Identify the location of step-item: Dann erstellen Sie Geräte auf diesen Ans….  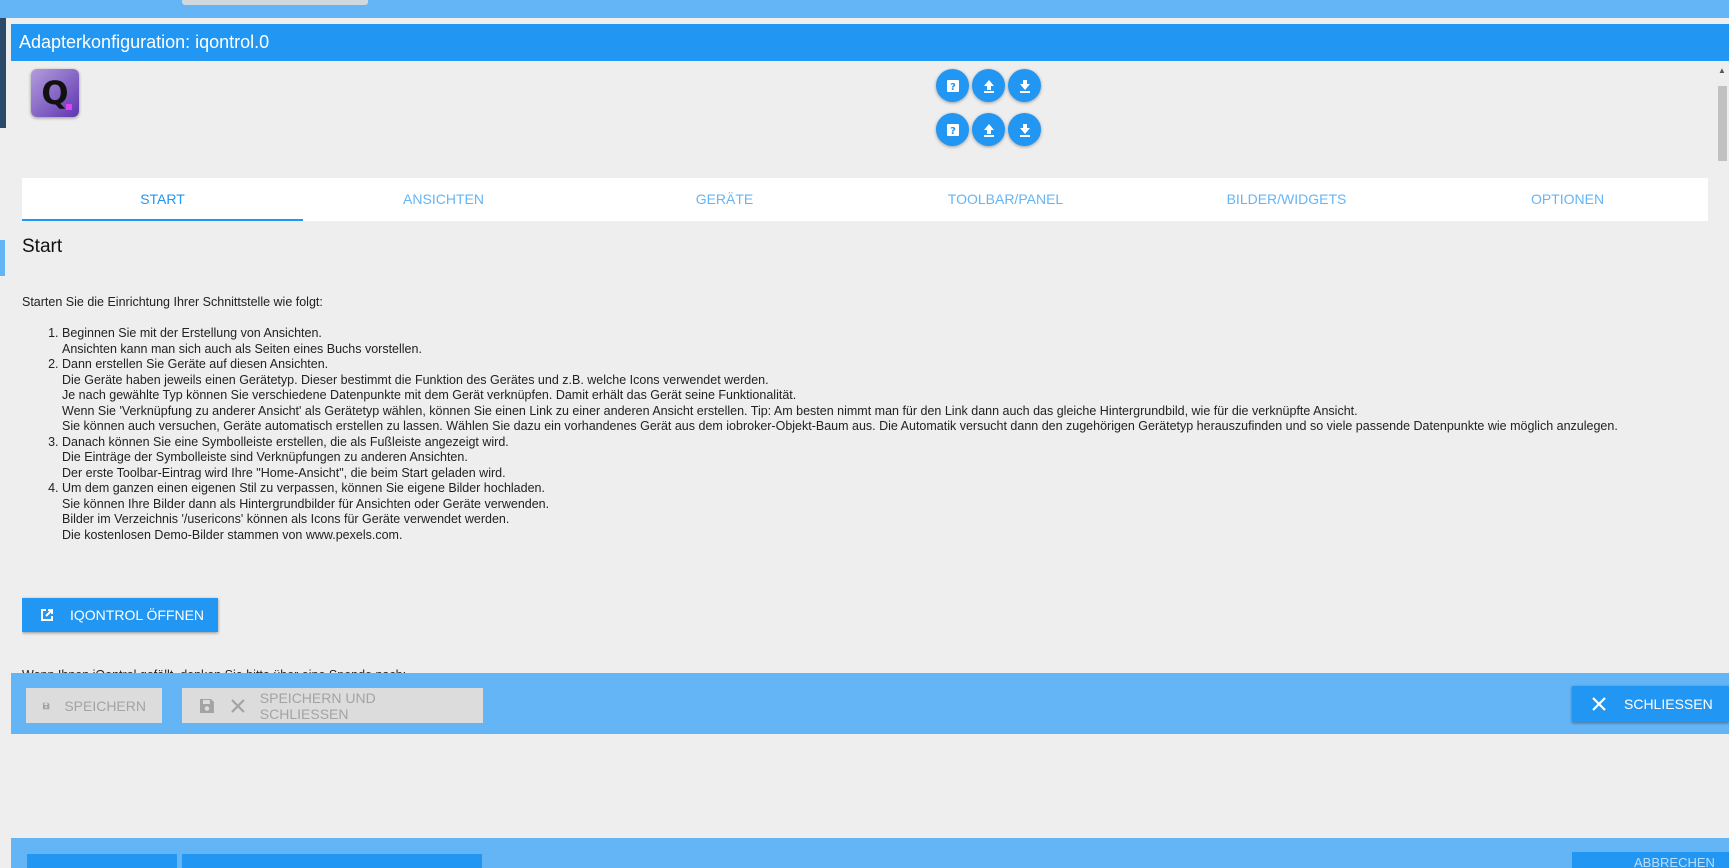
(887, 396).